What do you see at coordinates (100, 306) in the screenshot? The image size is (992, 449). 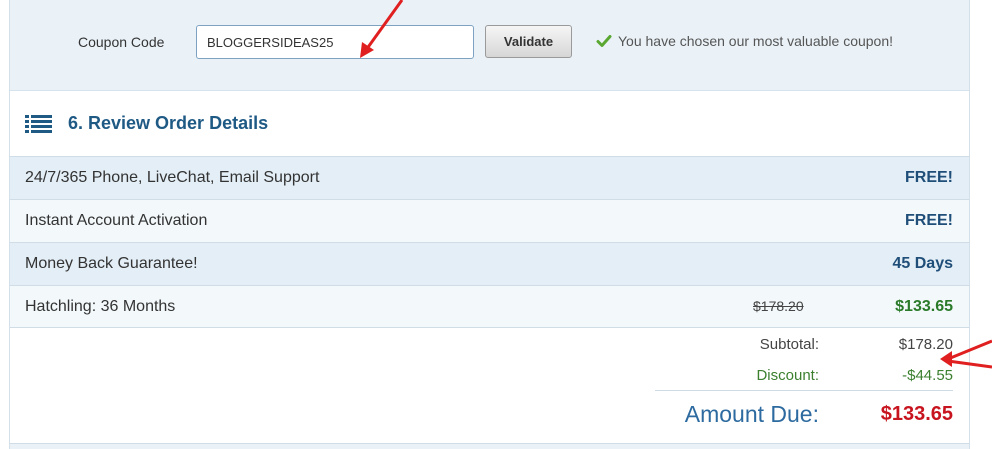 I see `order-item-label: Hatchling: 36 Months` at bounding box center [100, 306].